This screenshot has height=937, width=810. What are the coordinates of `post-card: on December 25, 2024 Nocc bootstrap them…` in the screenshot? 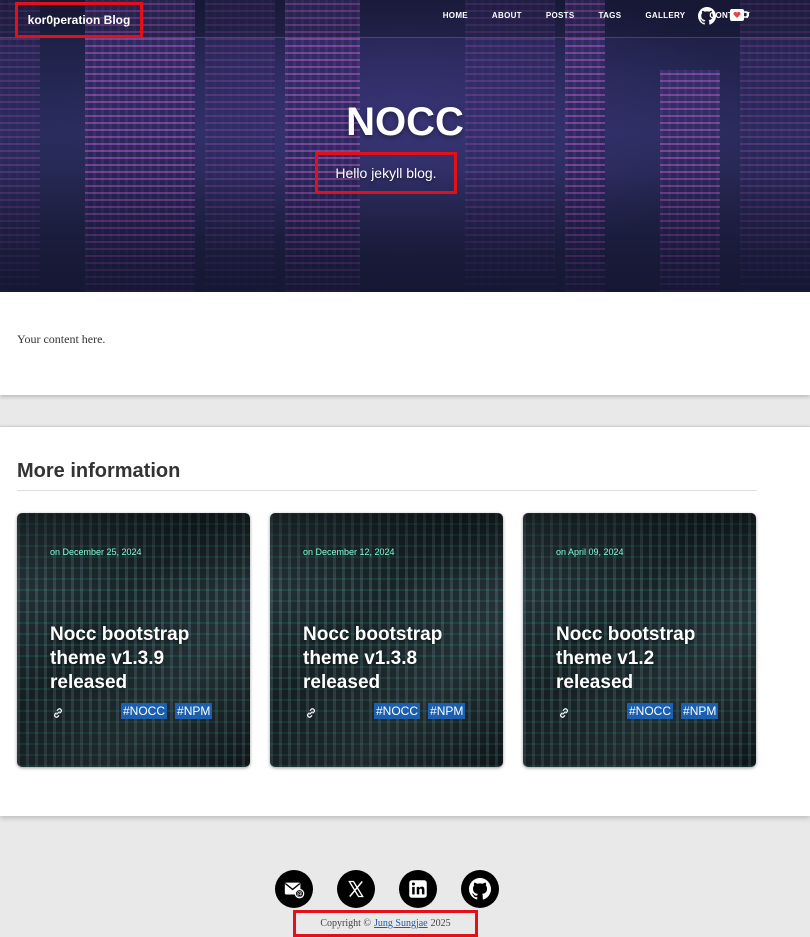 It's located at (133, 640).